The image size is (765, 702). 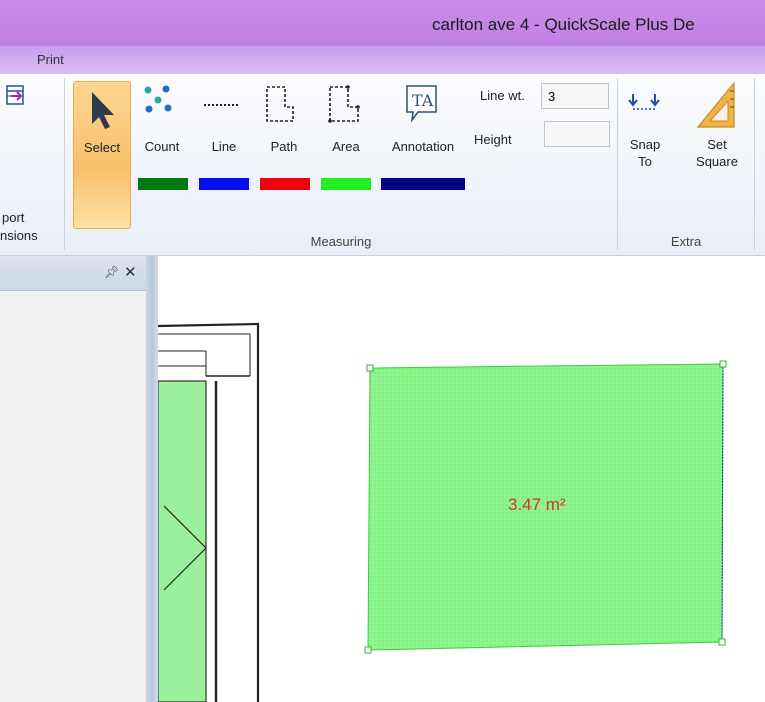 What do you see at coordinates (130, 272) in the screenshot?
I see `close-icon: ✕` at bounding box center [130, 272].